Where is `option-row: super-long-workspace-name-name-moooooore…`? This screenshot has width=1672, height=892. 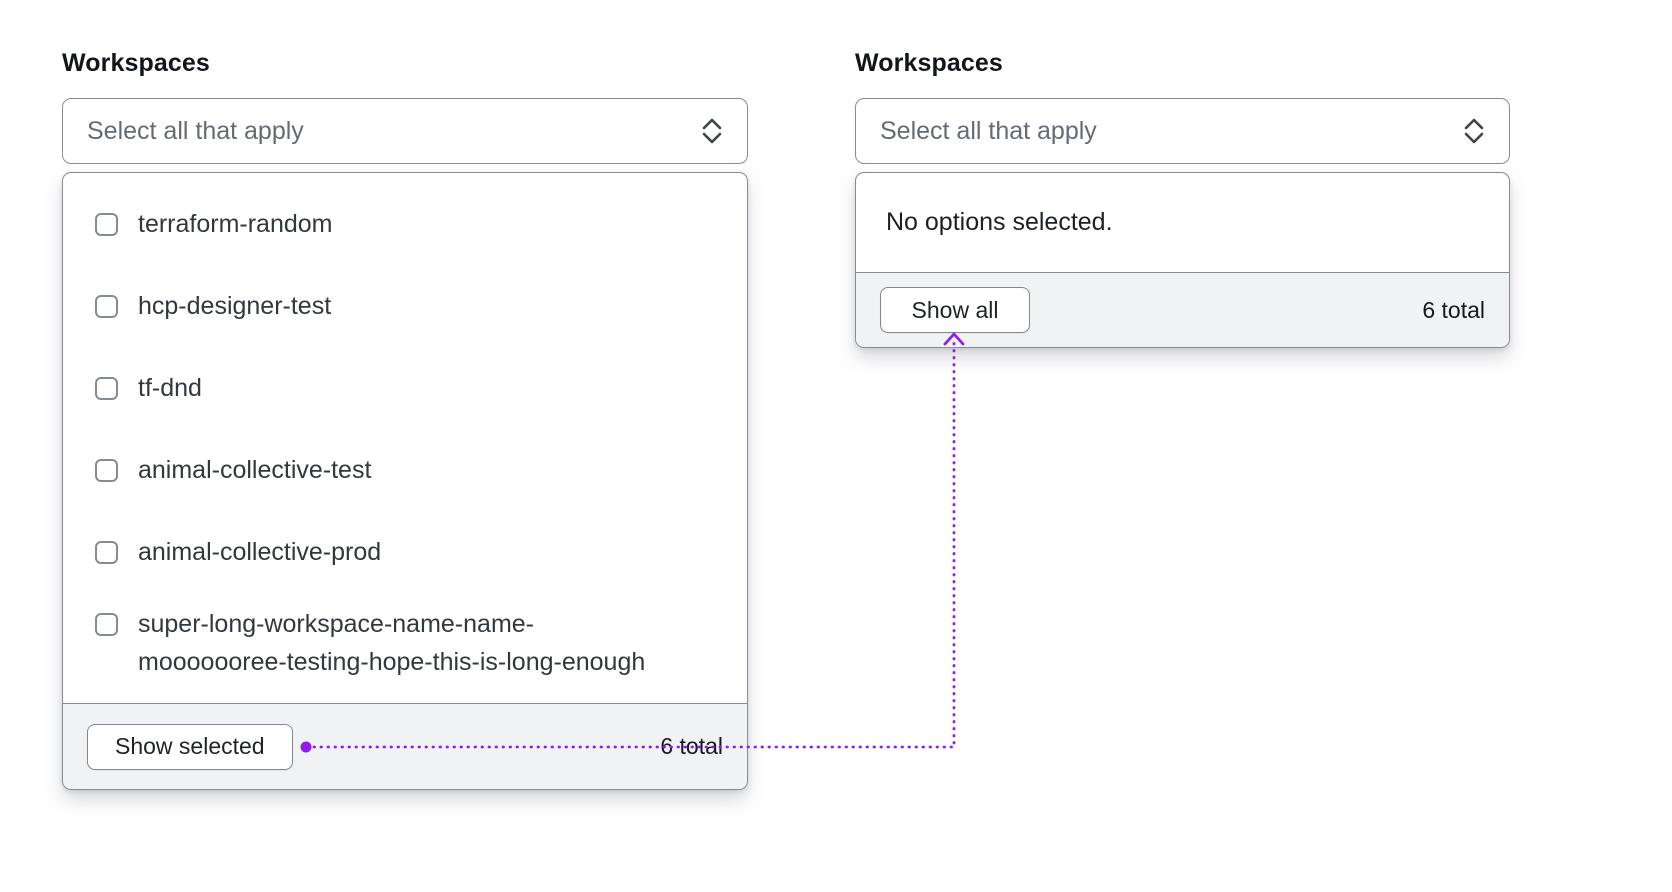
option-row: super-long-workspace-name-name-moooooore… is located at coordinates (405, 637).